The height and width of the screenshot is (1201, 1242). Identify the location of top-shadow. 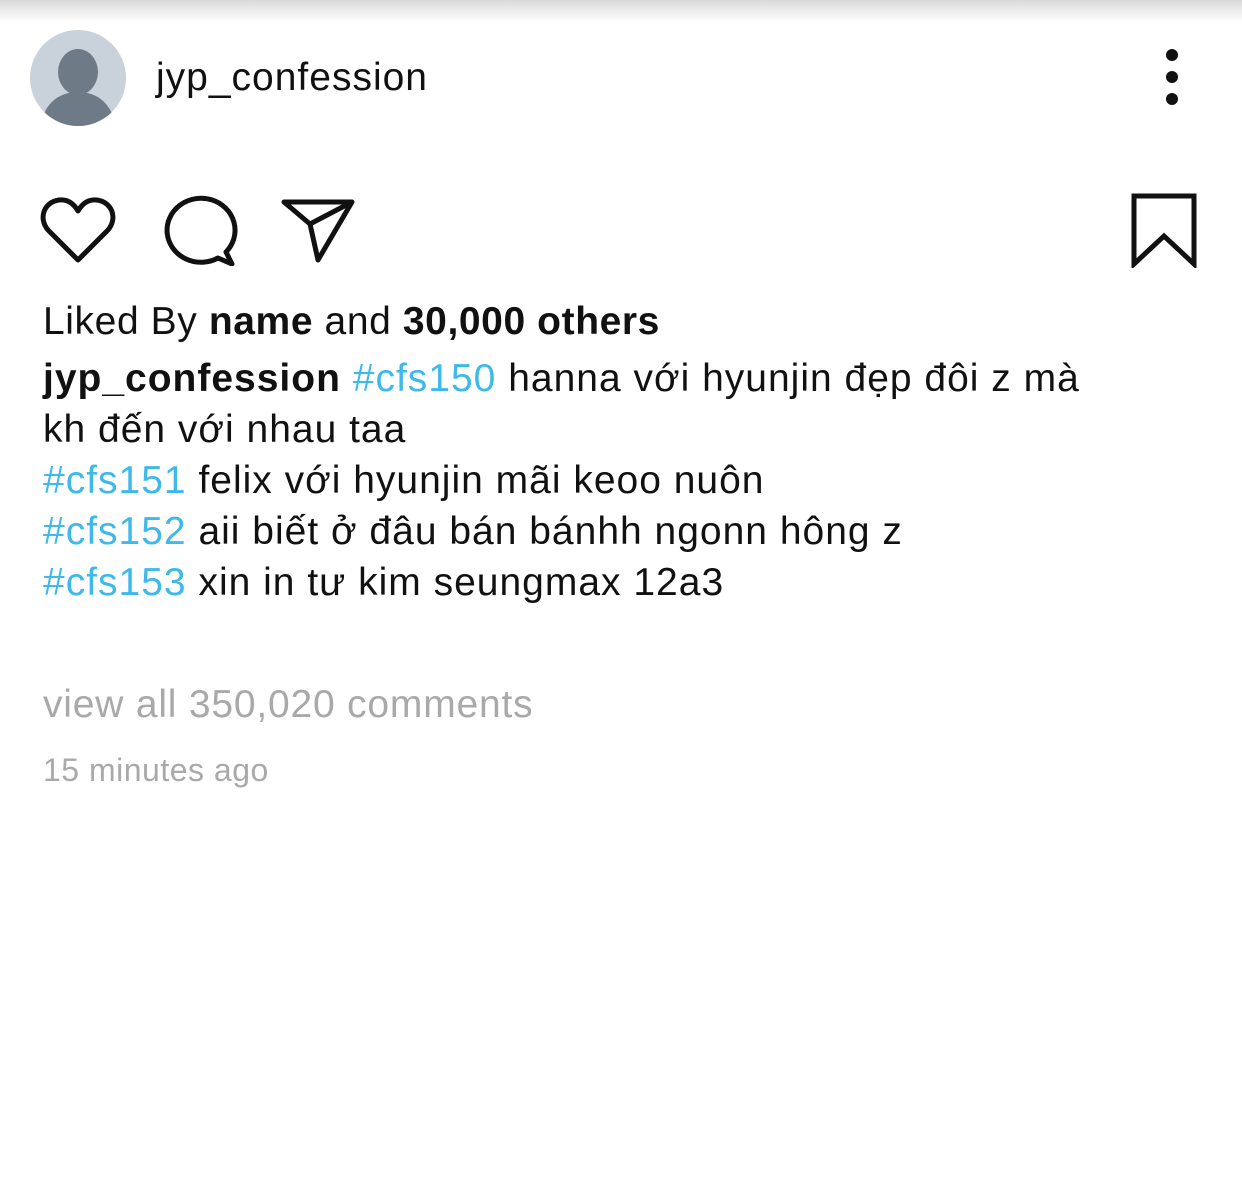
(621, 11).